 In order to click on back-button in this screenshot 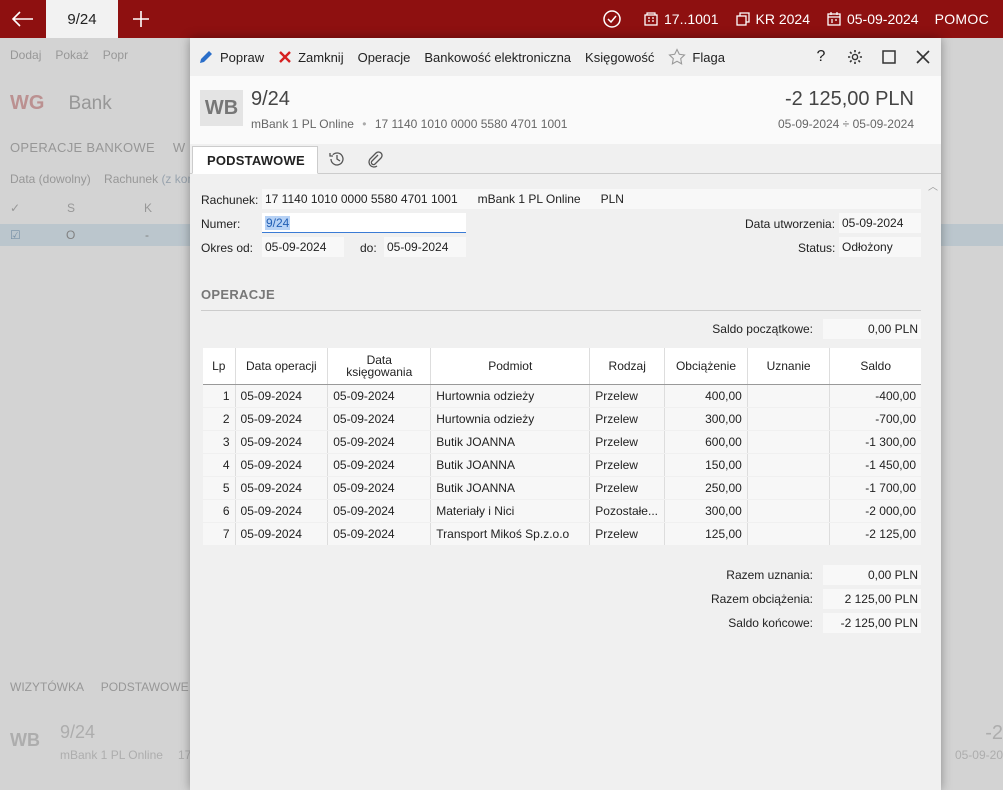, I will do `click(23, 19)`.